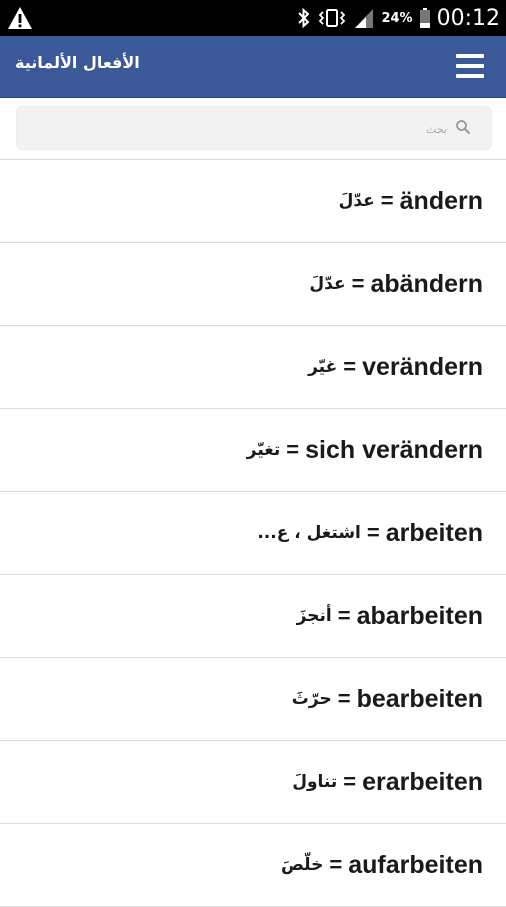 This screenshot has width=506, height=907. I want to click on search-bar, so click(253, 128).